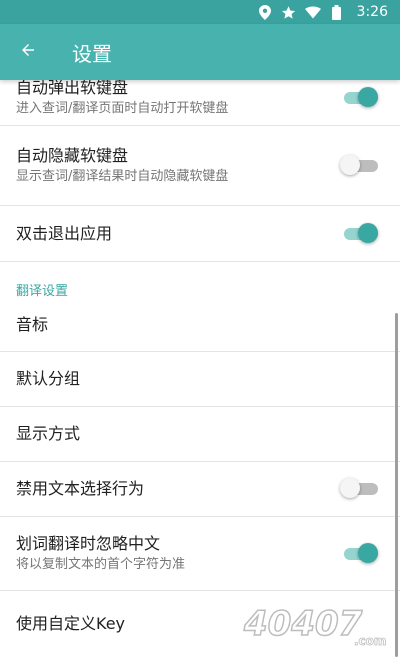 The width and height of the screenshot is (400, 657). Describe the element at coordinates (362, 97) in the screenshot. I see `auto-show-keyboard-toggle` at that location.